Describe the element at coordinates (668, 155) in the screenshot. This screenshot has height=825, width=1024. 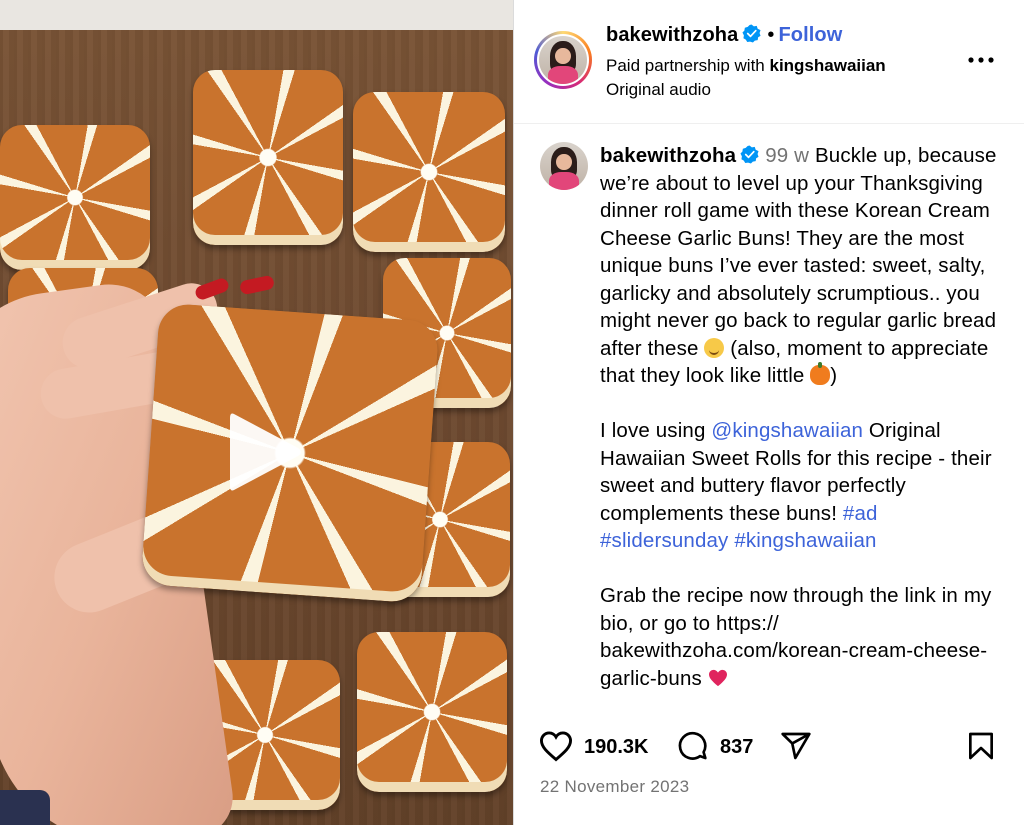
I see `caption-username: bakewithzoha` at that location.